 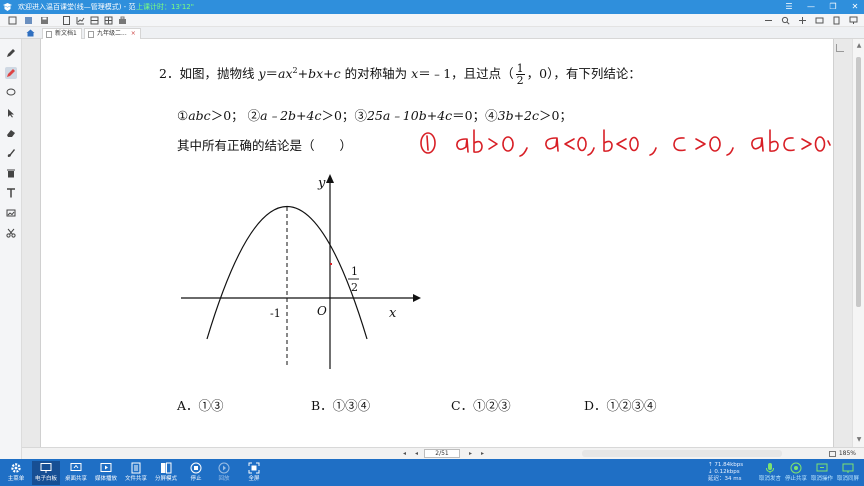 What do you see at coordinates (11, 153) in the screenshot?
I see `brush-tool-icon` at bounding box center [11, 153].